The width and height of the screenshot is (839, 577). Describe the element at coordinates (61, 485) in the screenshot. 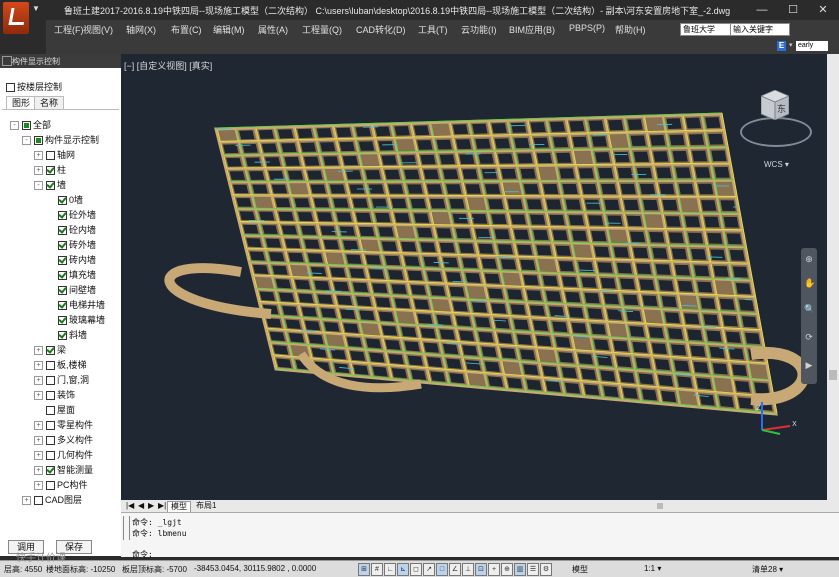

I see `tree-item: +PC构件` at that location.